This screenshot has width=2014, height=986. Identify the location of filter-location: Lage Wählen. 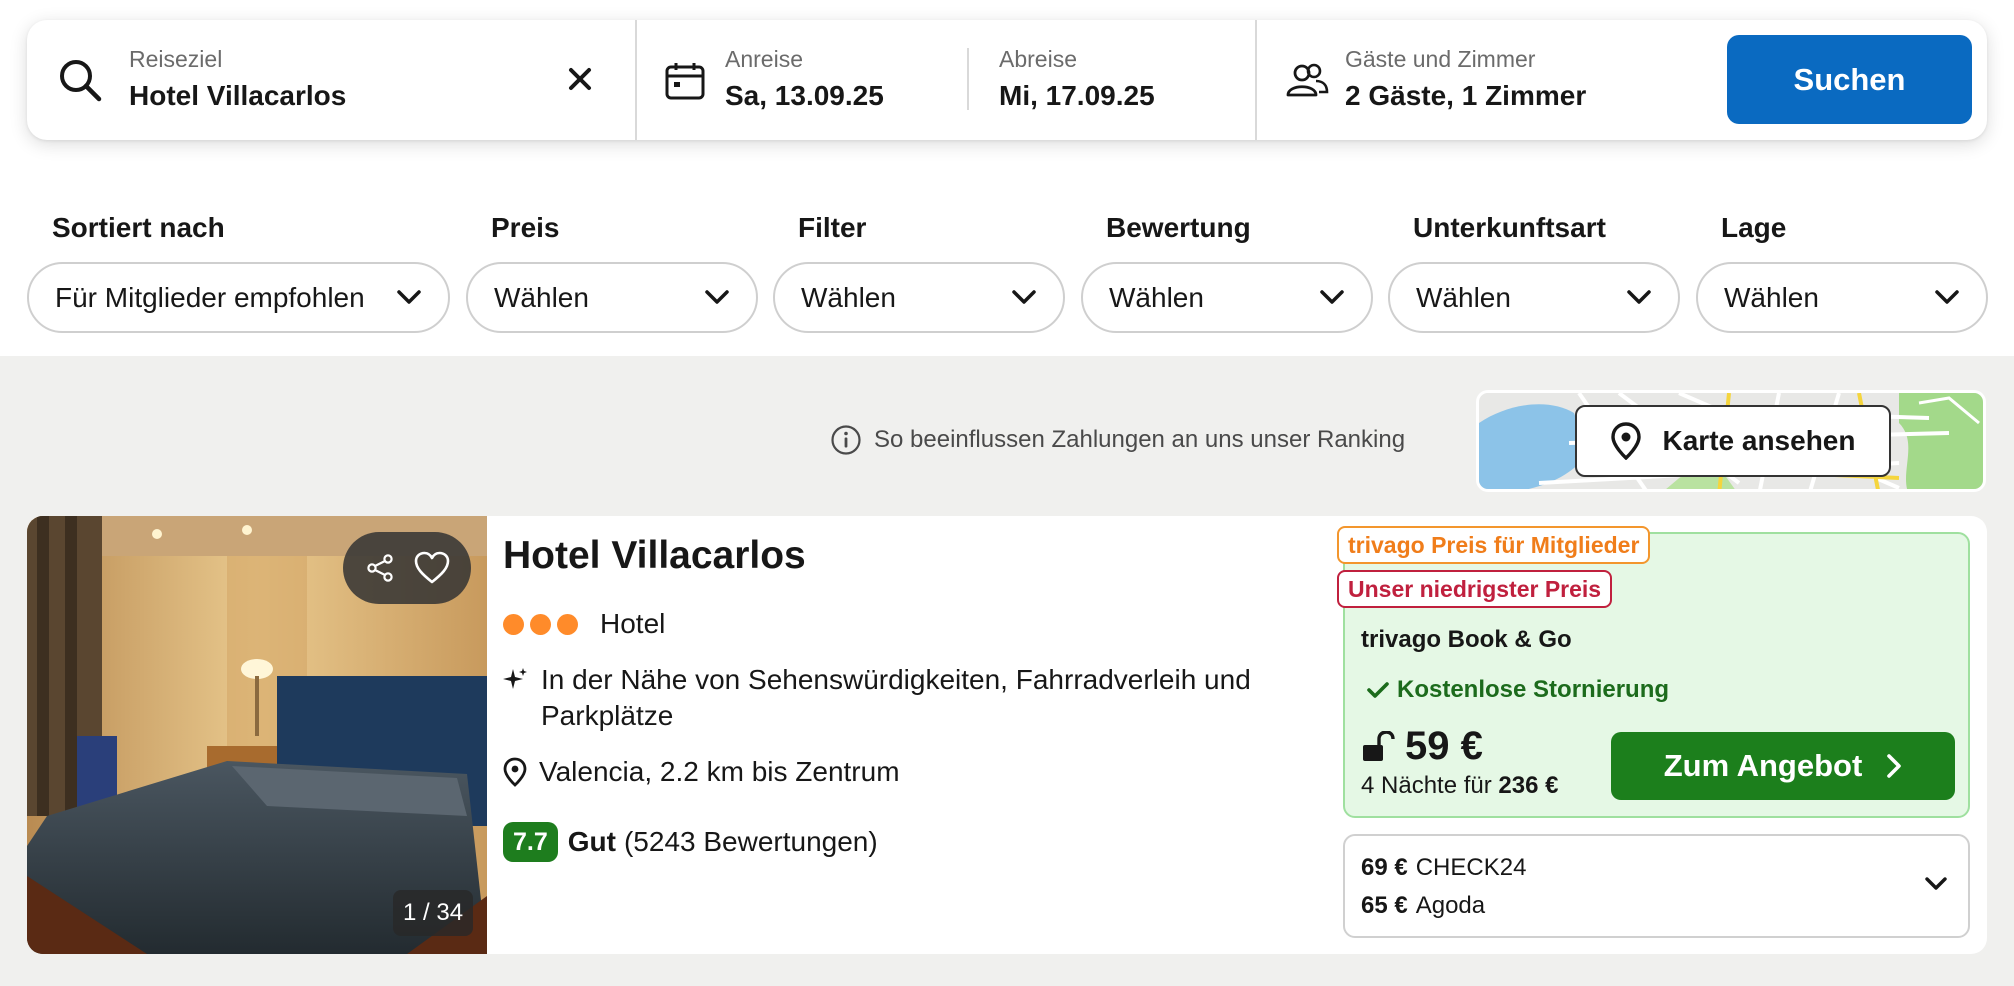
(1842, 272).